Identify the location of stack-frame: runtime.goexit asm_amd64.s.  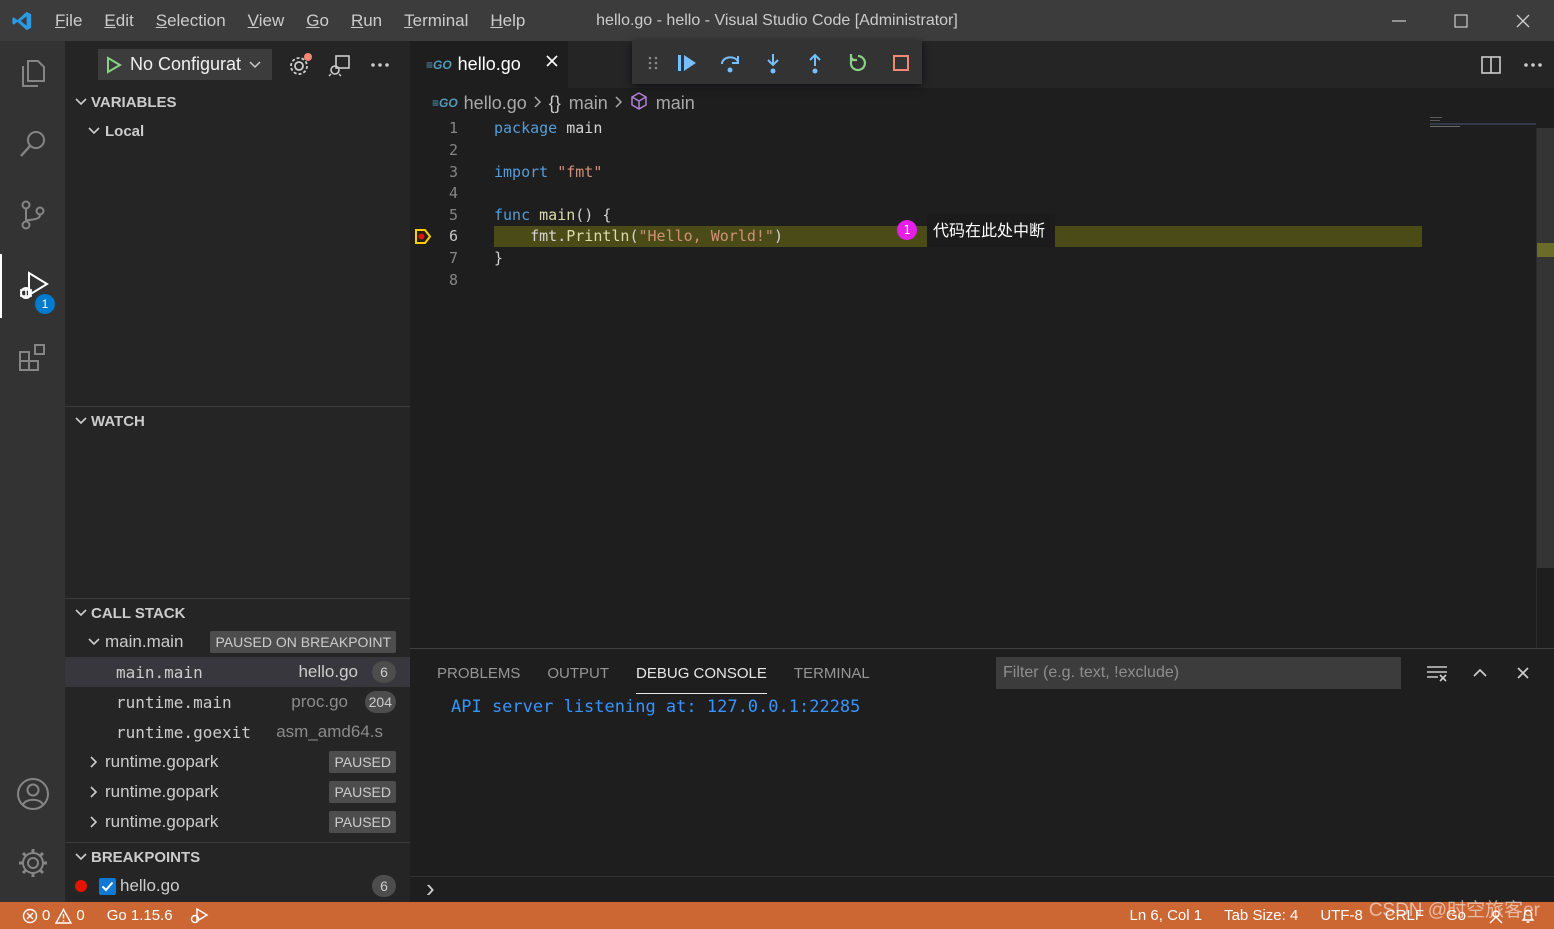
(237, 732).